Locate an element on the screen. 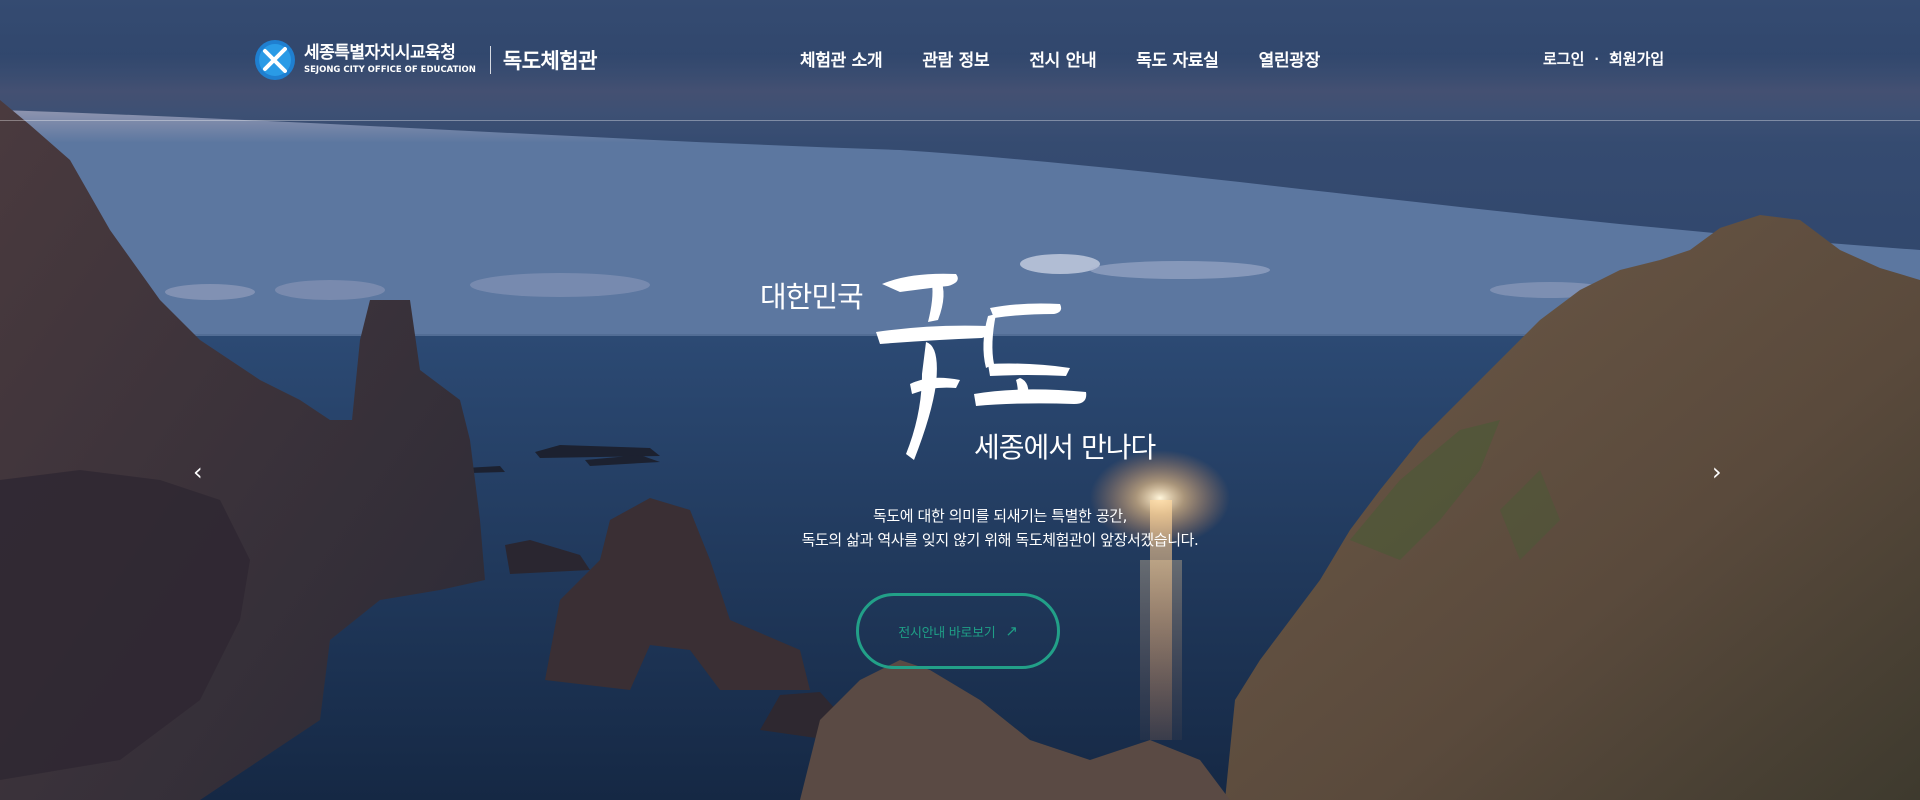 The image size is (1920, 800). arrow-up-right-icon: ↗ is located at coordinates (1011, 631).